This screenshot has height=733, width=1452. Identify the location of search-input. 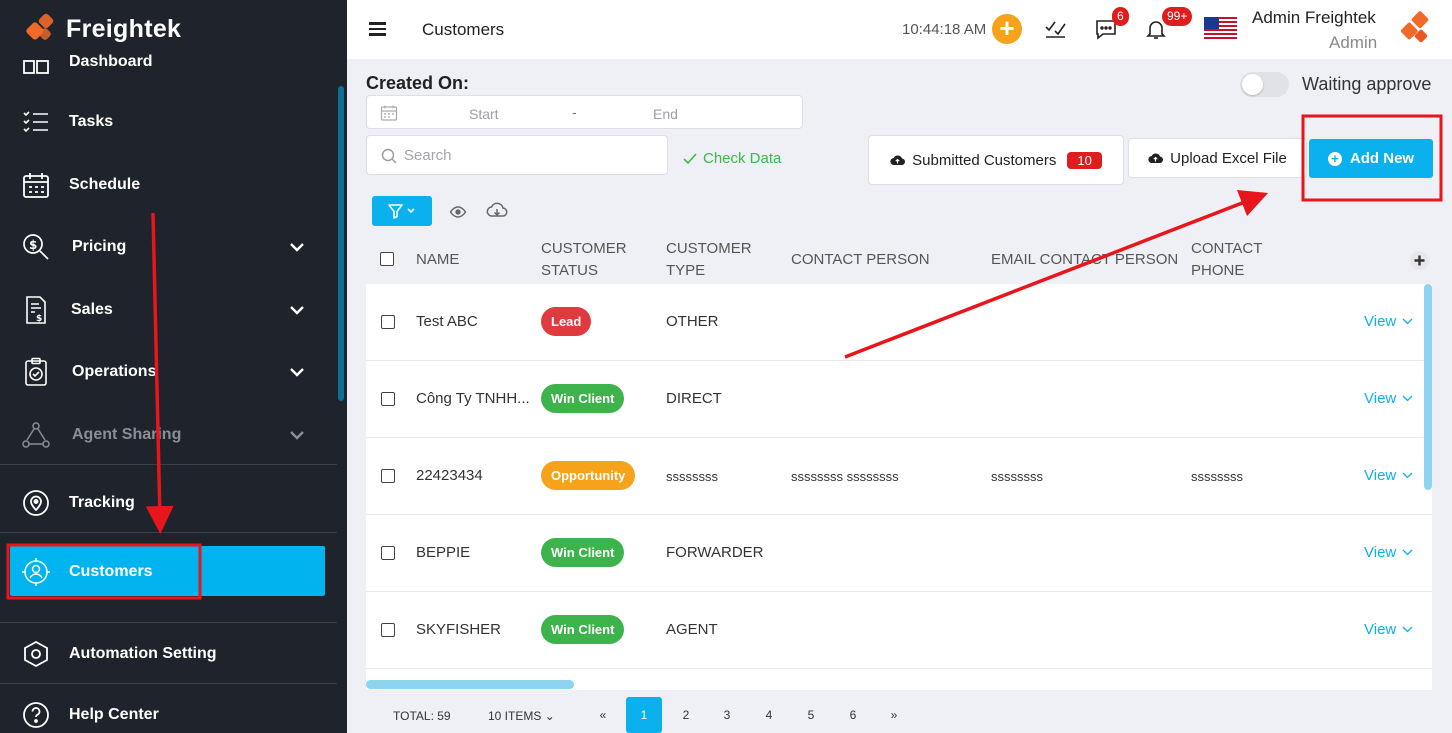
(529, 155).